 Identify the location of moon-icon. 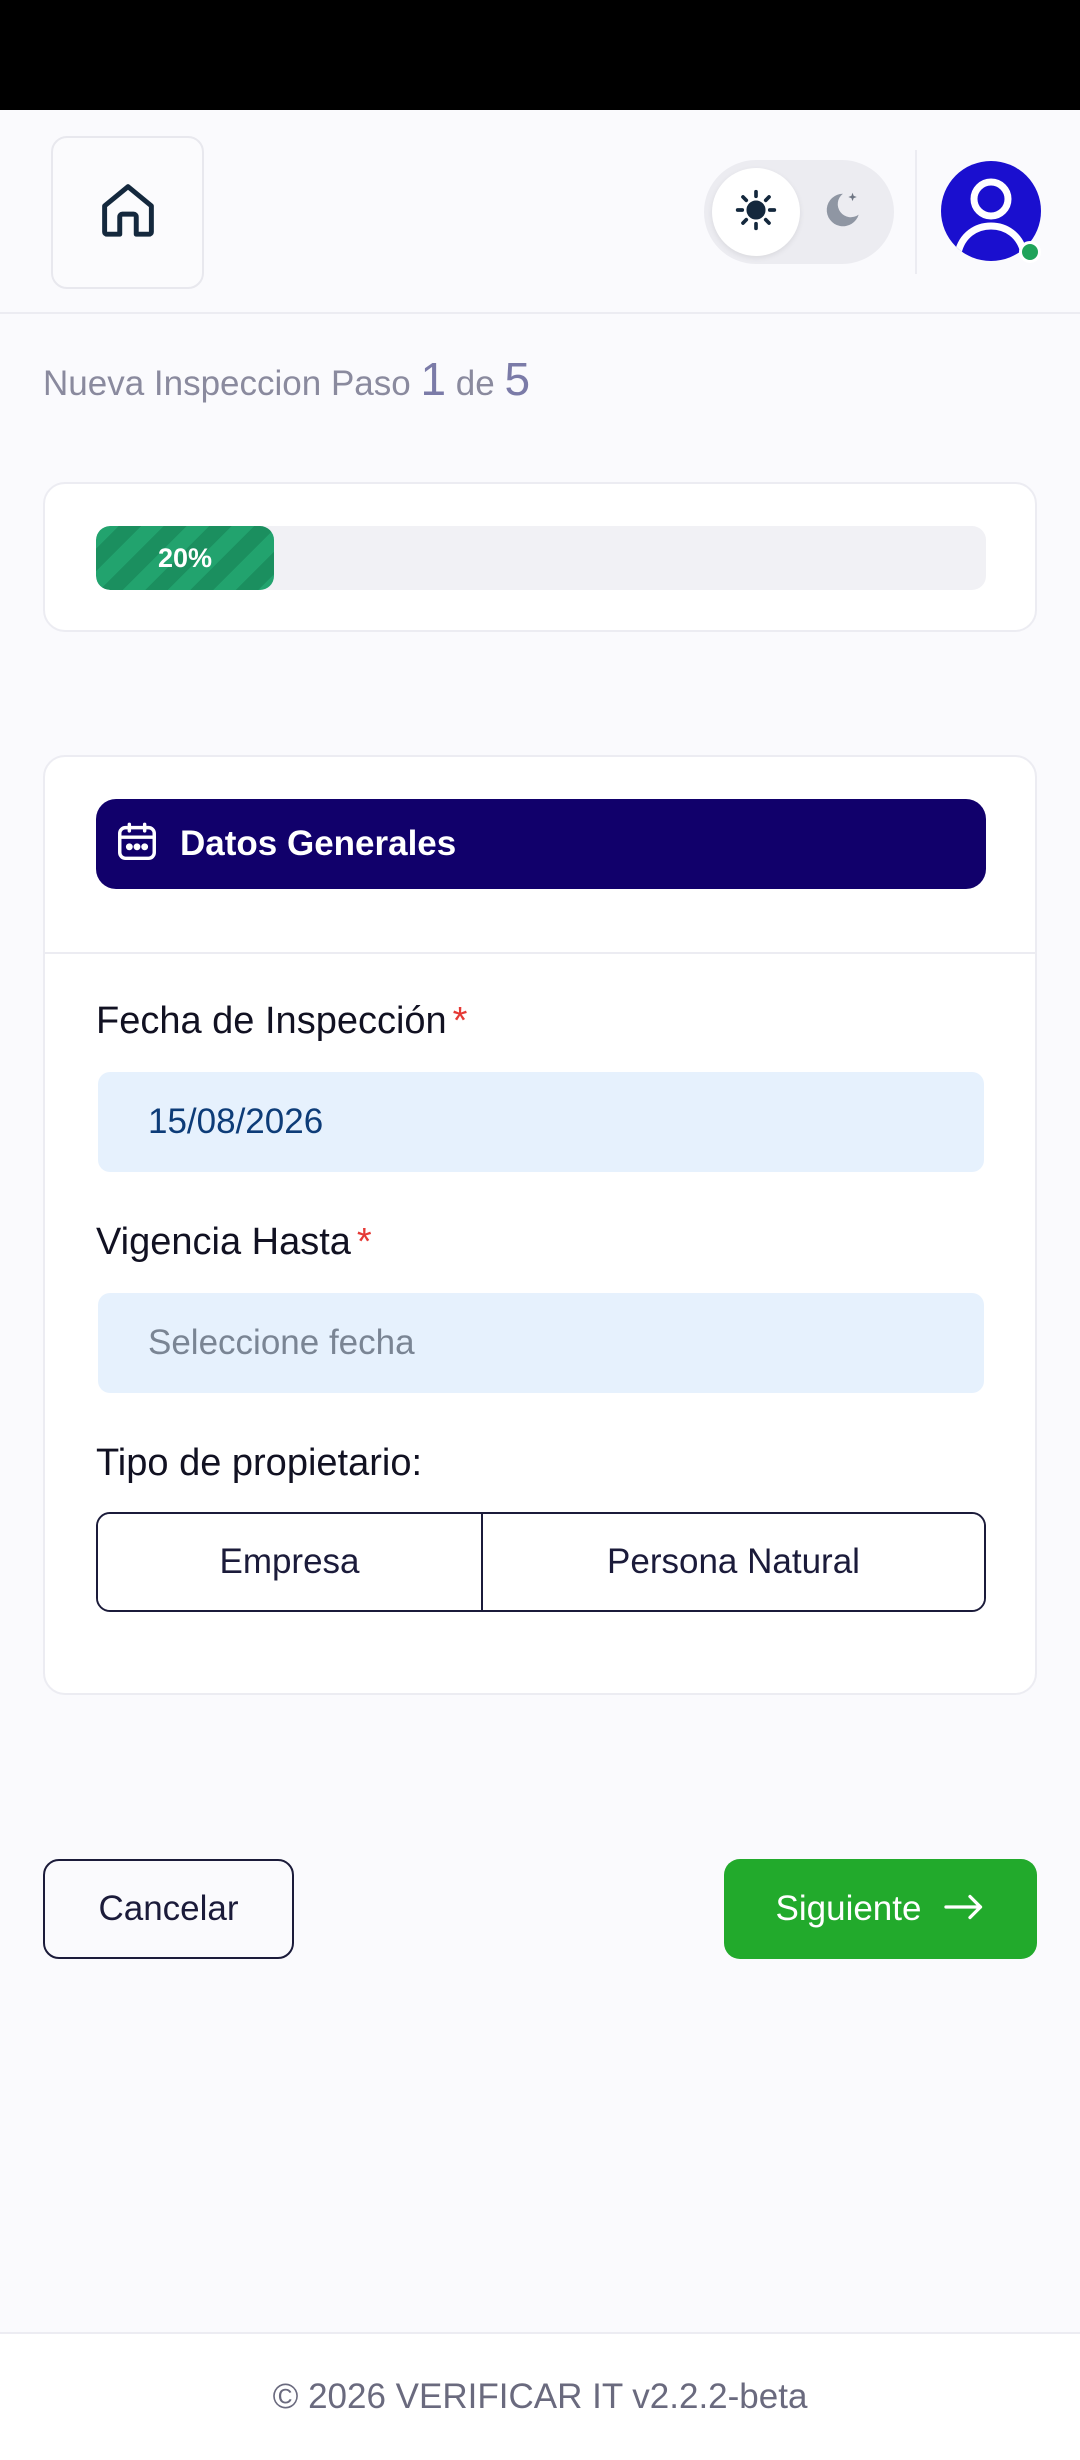
(842, 212).